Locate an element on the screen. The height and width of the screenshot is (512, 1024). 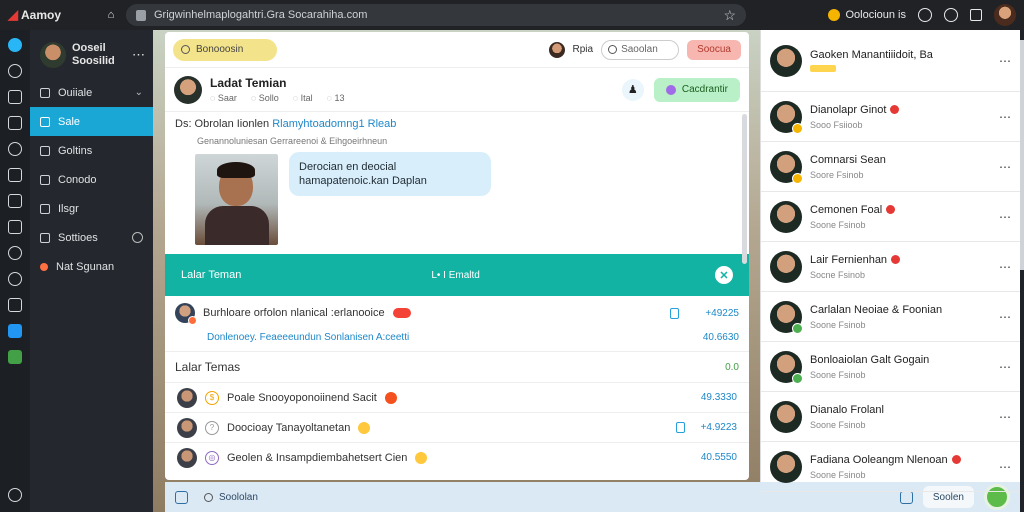
gear-icon is located at coordinates (15, 45).